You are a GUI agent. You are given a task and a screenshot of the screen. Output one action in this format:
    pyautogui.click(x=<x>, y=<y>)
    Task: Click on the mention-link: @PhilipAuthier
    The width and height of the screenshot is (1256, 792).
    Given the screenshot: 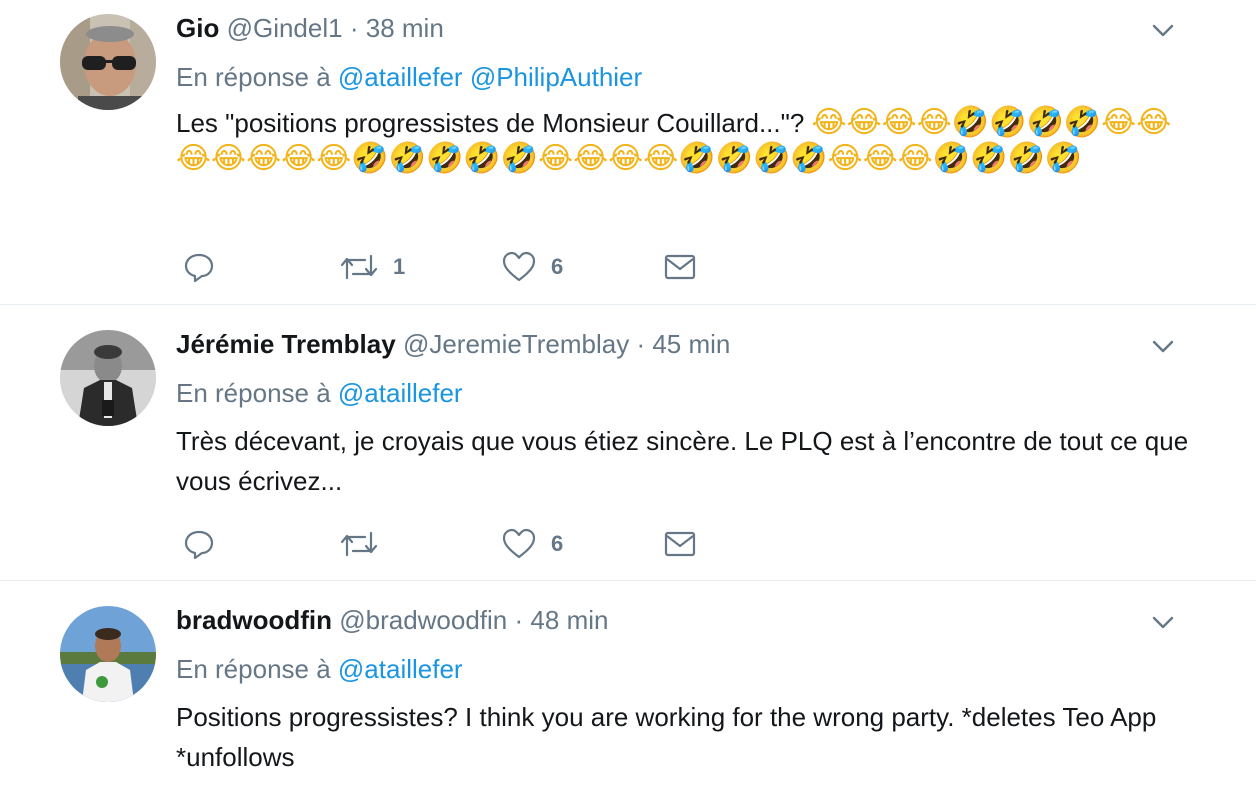 What is the action you would take?
    pyautogui.click(x=556, y=77)
    